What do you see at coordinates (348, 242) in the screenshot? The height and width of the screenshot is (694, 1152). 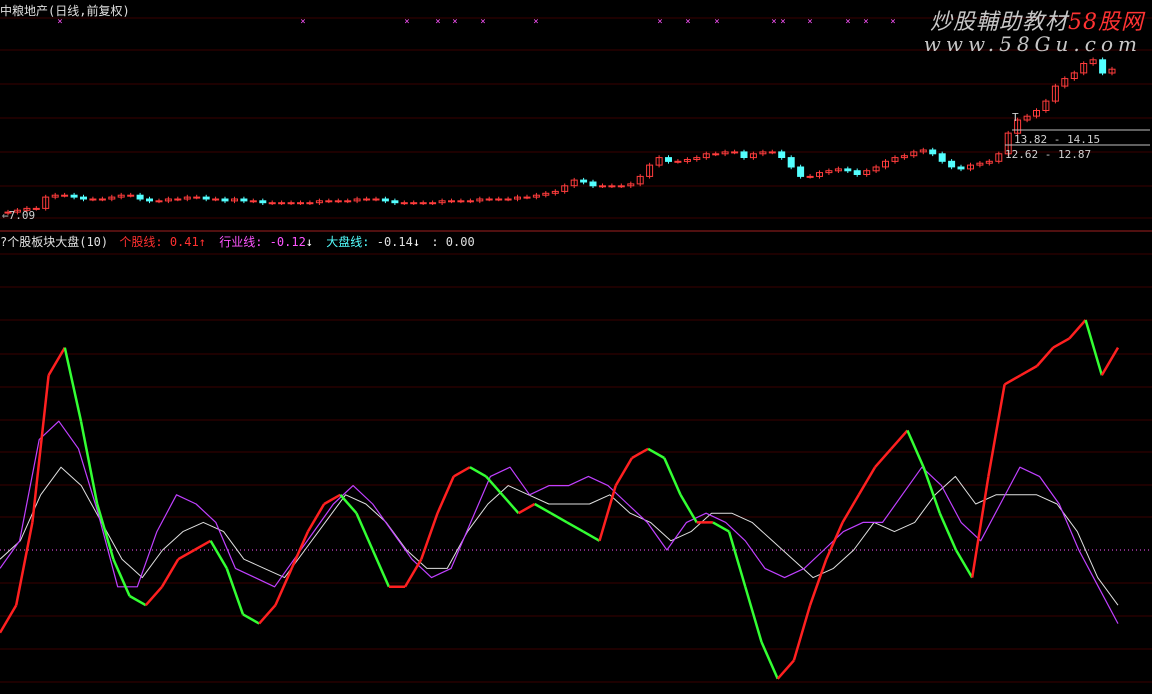 I see `legend-market-label: 大盘线:` at bounding box center [348, 242].